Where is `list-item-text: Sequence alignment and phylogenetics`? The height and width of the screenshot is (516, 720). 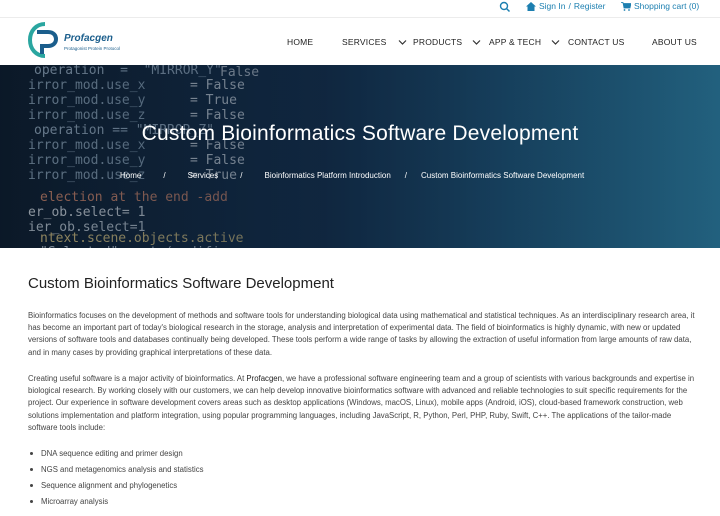 list-item-text: Sequence alignment and phylogenetics is located at coordinates (109, 485).